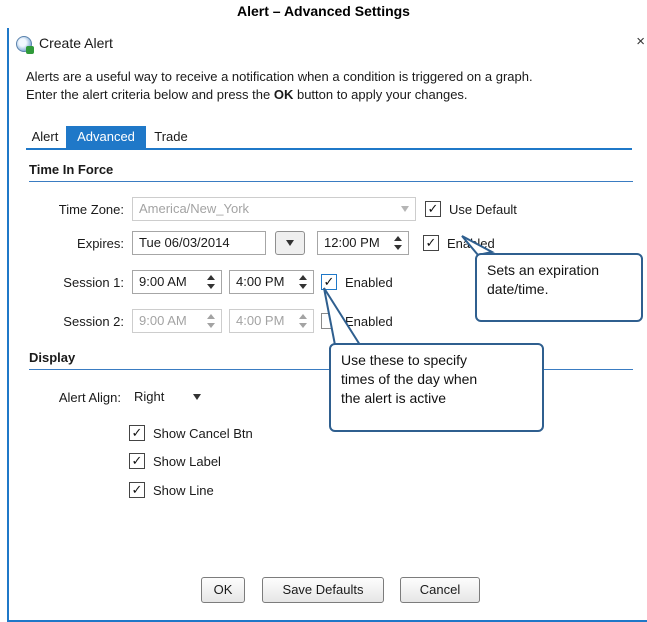  I want to click on sessions-callout-line: the alert is active, so click(394, 398).